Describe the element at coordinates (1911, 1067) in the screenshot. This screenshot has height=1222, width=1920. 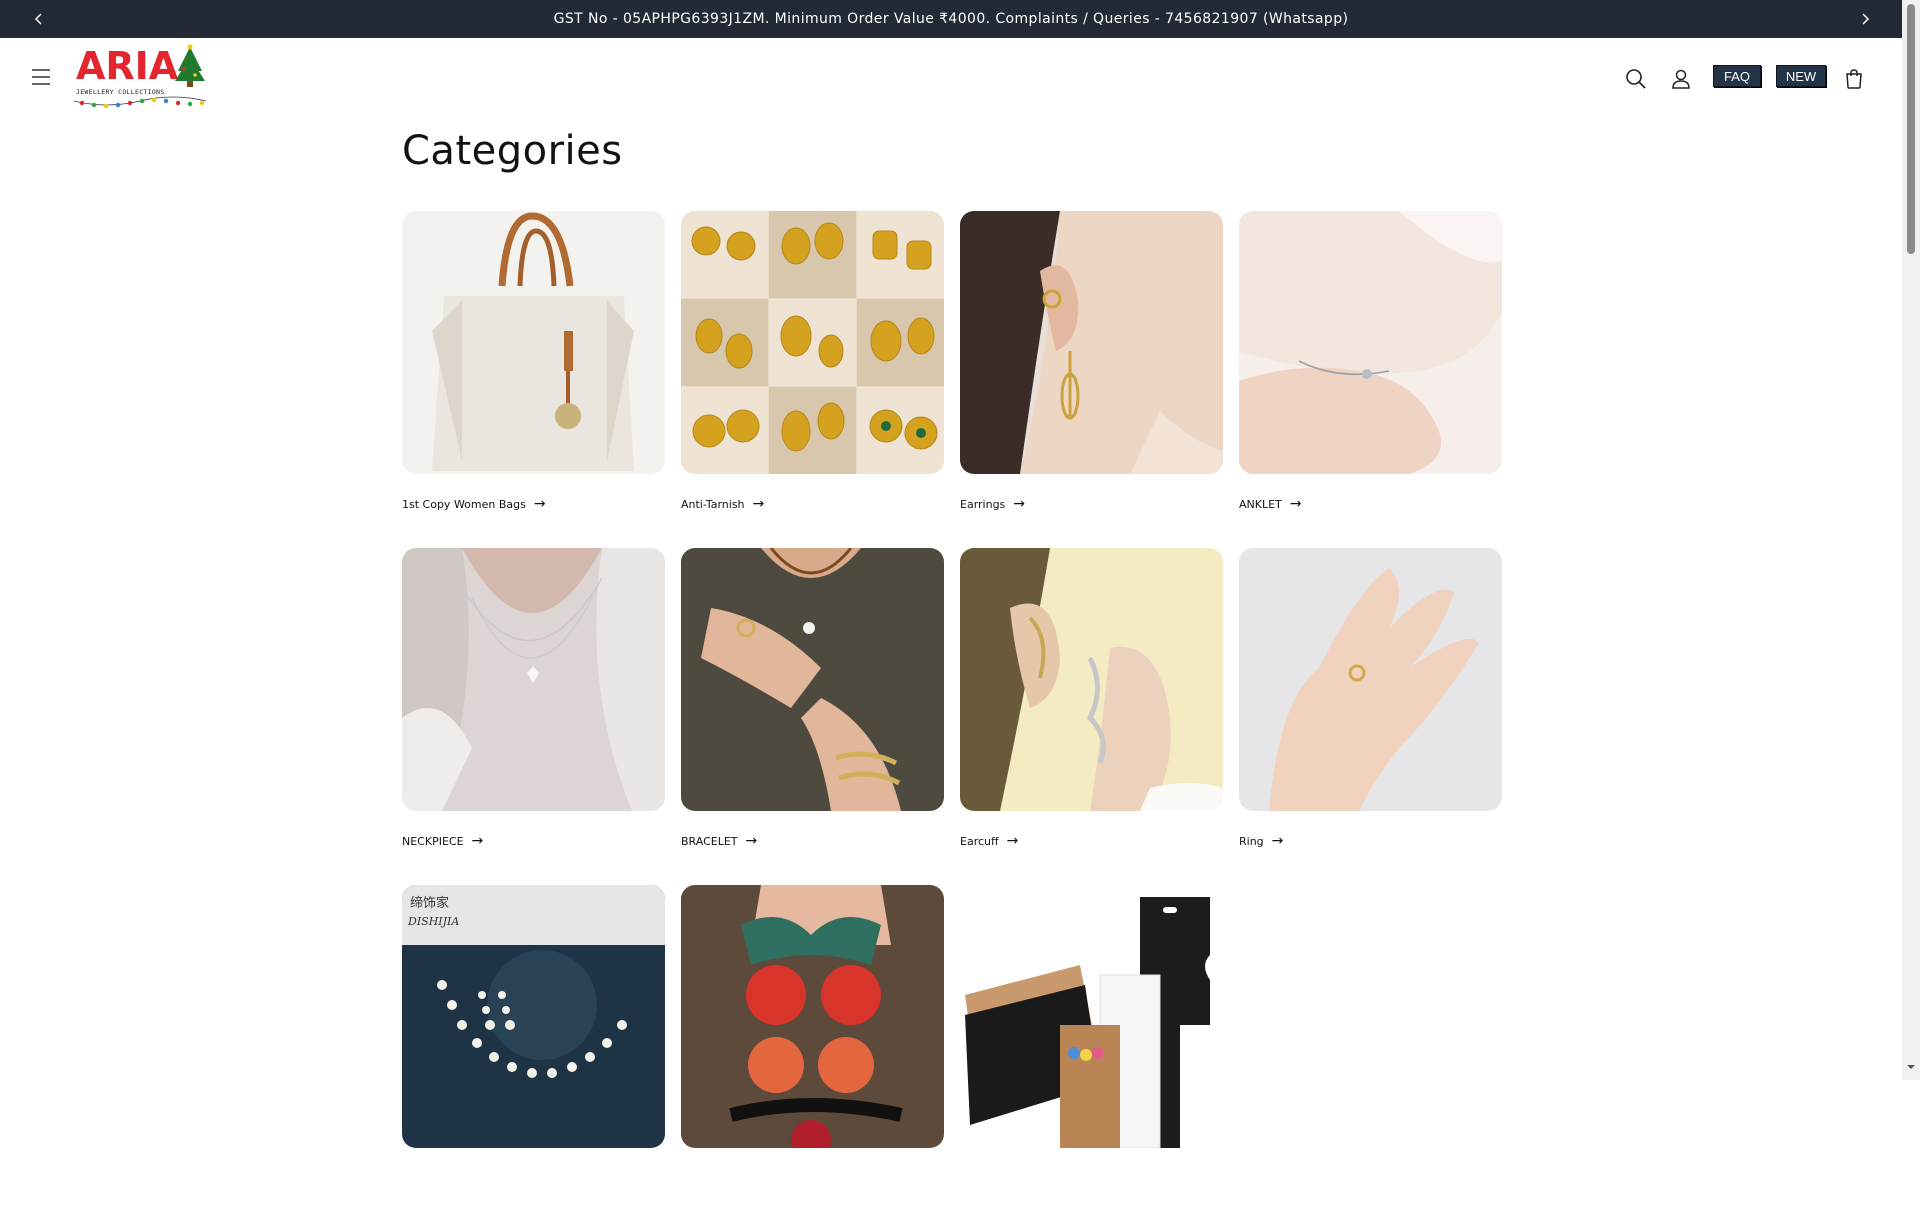
I see `scroll-down-arrow-icon` at that location.